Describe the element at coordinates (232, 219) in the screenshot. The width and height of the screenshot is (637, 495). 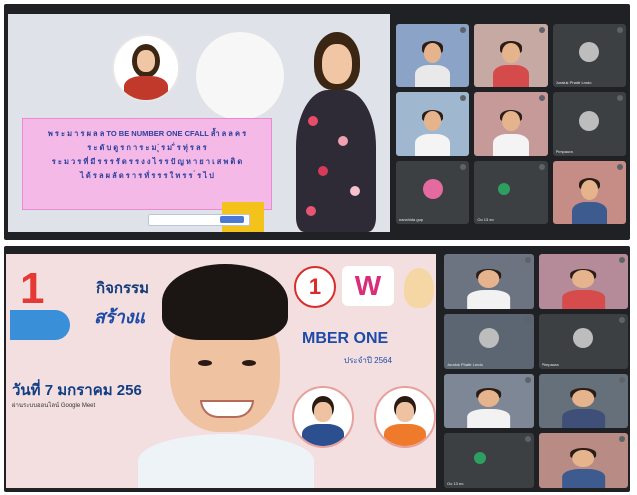
I see `slide-search-button` at that location.